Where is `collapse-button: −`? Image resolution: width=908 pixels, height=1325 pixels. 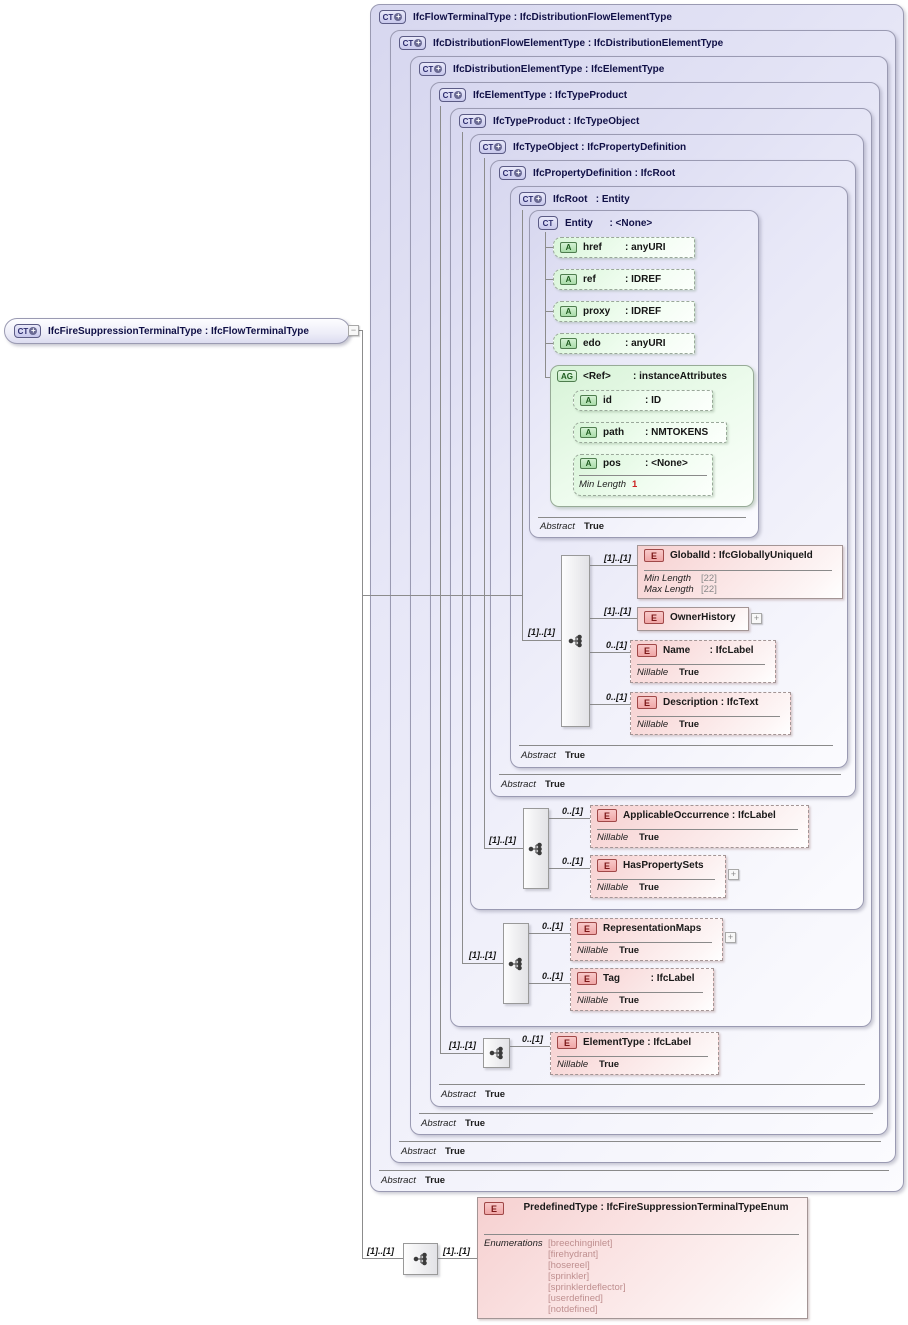 collapse-button: − is located at coordinates (353, 330).